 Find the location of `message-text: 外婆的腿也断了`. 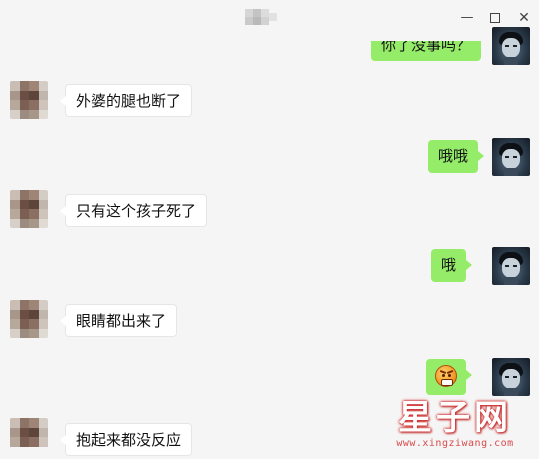

message-text: 外婆的腿也断了 is located at coordinates (129, 101).